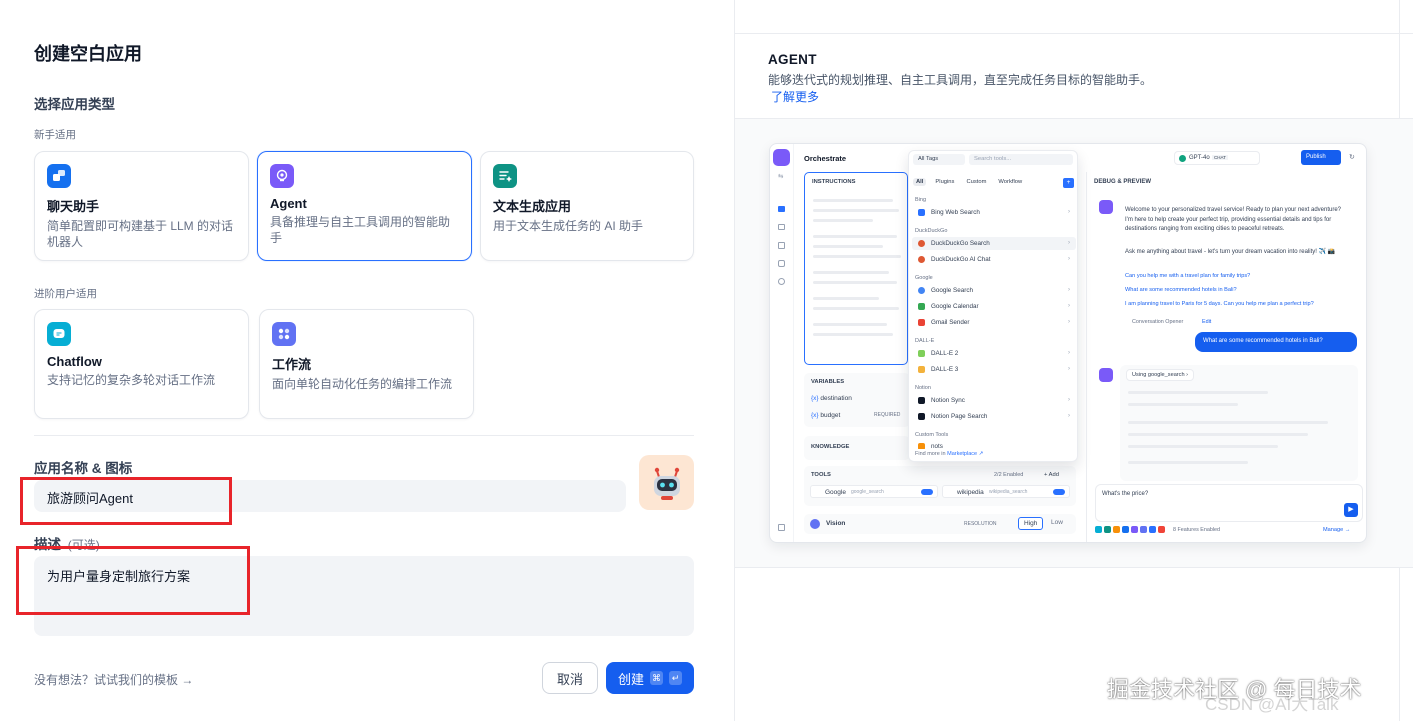 This screenshot has height=721, width=1413. What do you see at coordinates (141, 364) in the screenshot?
I see `card-chatflow: Chatflow 支持记忆的复杂多轮对话工作流` at bounding box center [141, 364].